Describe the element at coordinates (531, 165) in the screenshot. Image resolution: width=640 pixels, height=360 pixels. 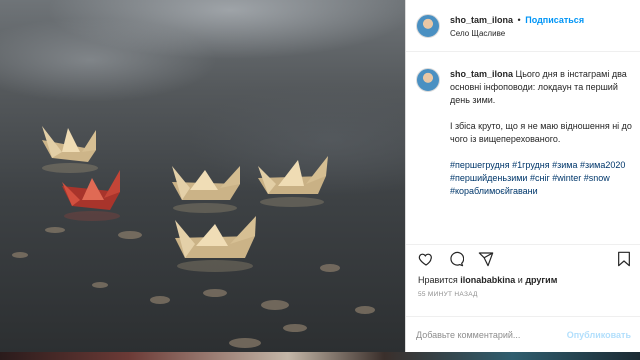
I see `hashtag-link: #1грудня` at that location.